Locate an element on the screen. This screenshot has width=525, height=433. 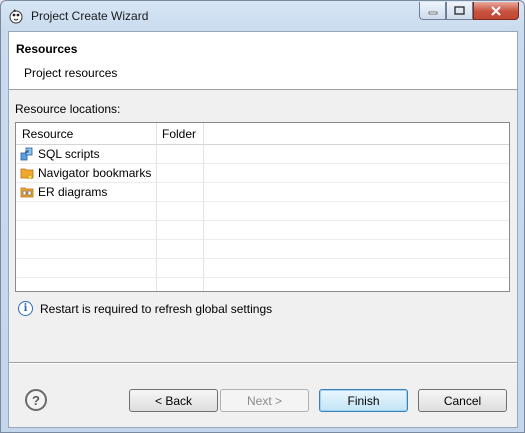
table-row: ER diagrams is located at coordinates (262, 192).